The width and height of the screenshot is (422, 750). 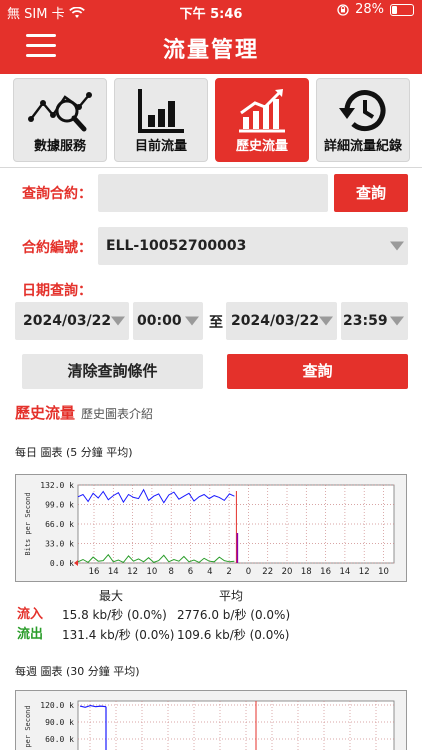 I want to click on date-range-separator: 至, so click(x=216, y=323).